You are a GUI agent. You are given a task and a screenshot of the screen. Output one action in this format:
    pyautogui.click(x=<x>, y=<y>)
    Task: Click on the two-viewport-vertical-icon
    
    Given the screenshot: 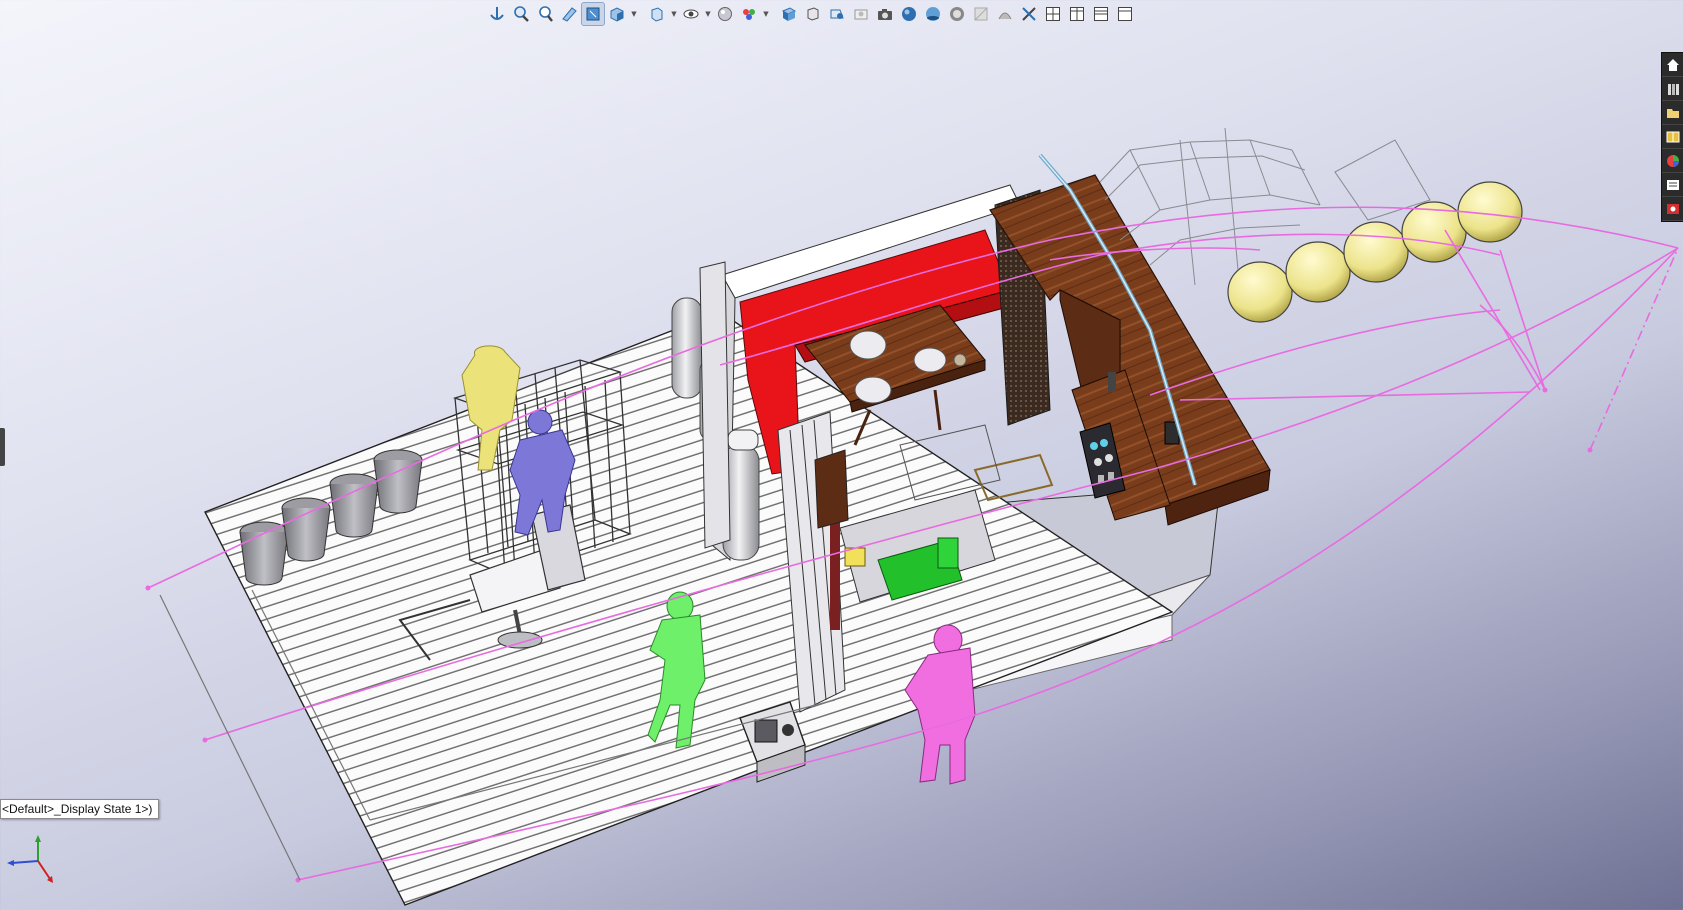 What is the action you would take?
    pyautogui.click(x=1077, y=14)
    